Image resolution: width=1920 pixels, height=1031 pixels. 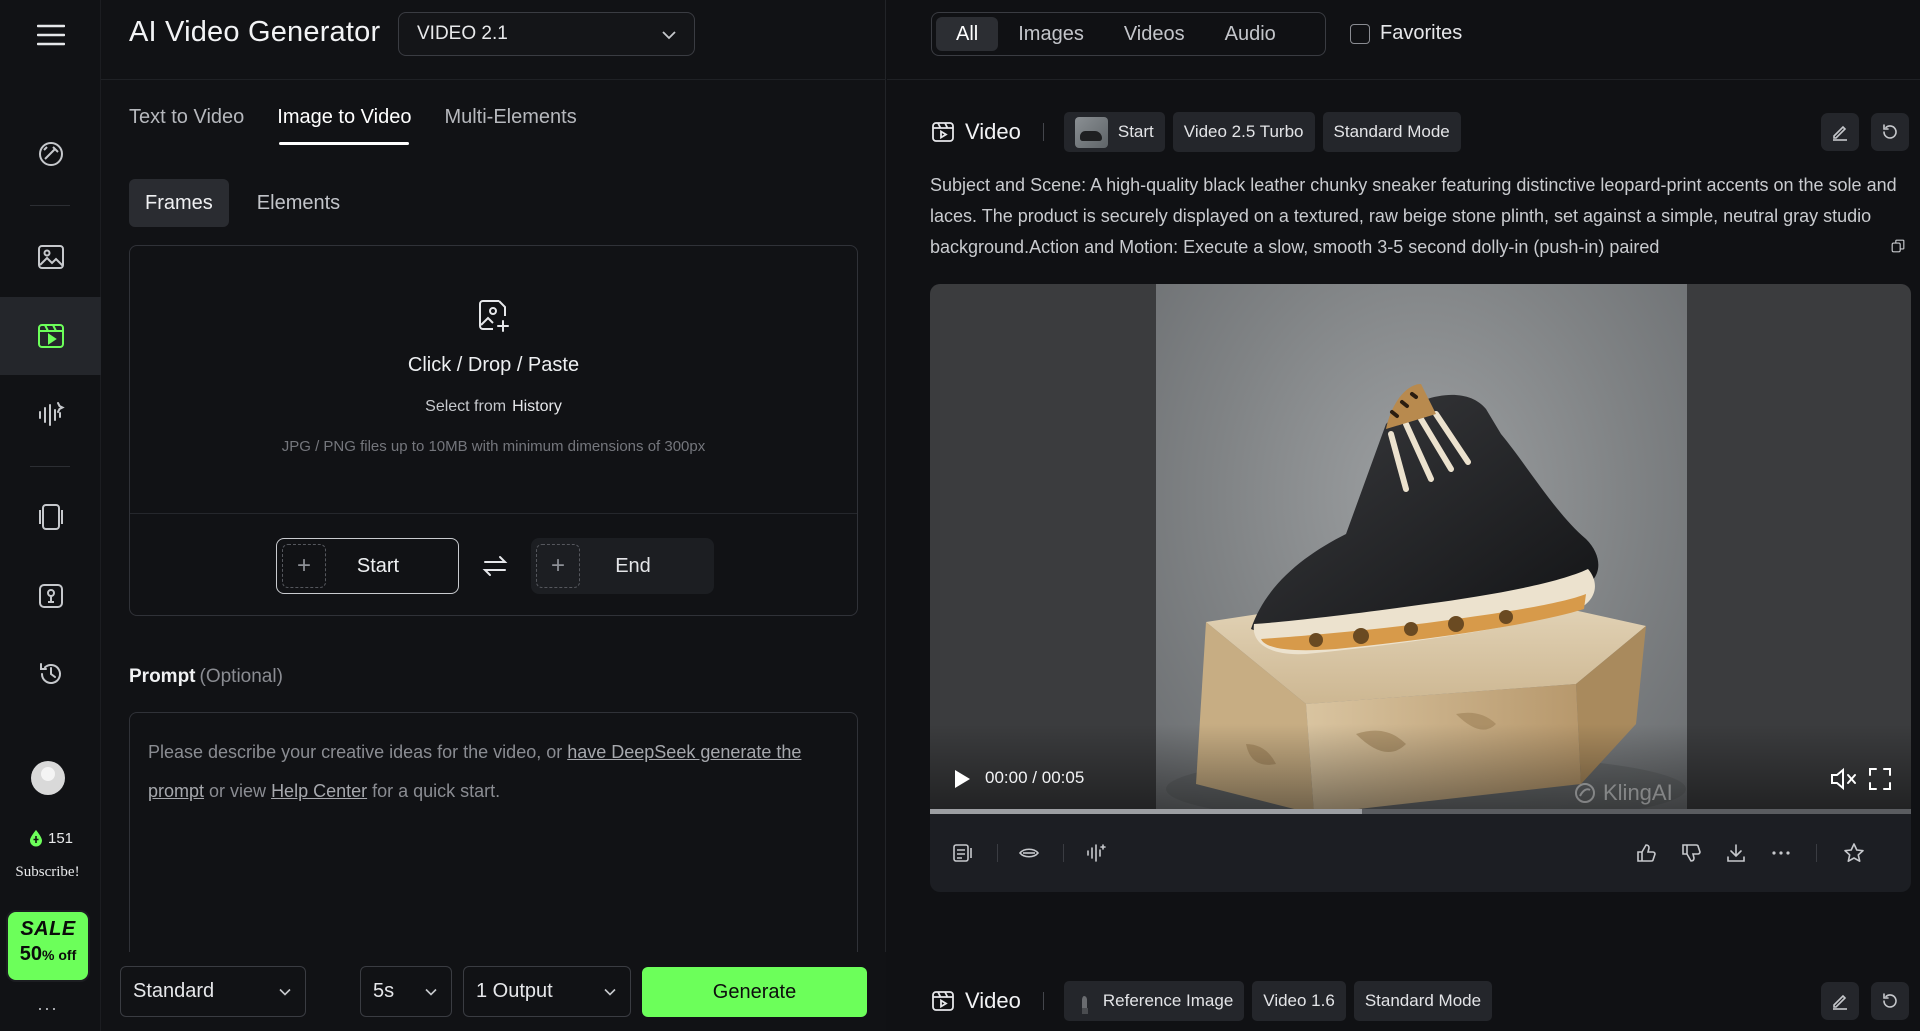 What do you see at coordinates (494, 316) in the screenshot?
I see `add-image-icon` at bounding box center [494, 316].